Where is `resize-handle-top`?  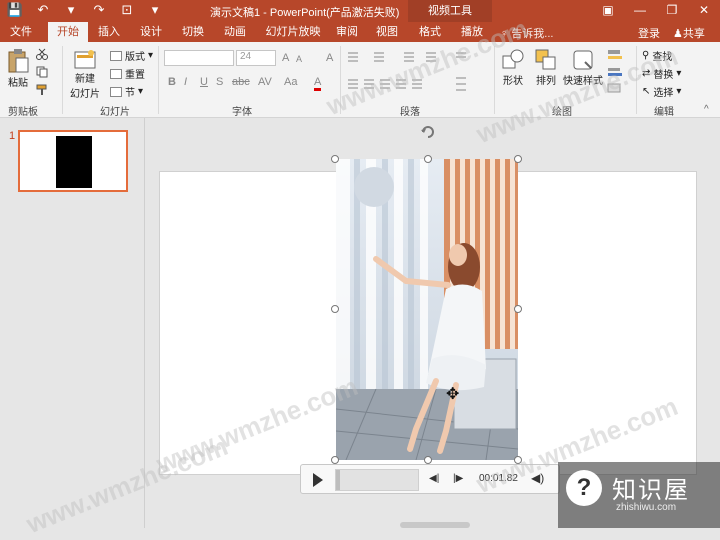
resize-handle-top is located at coordinates (428, 159).